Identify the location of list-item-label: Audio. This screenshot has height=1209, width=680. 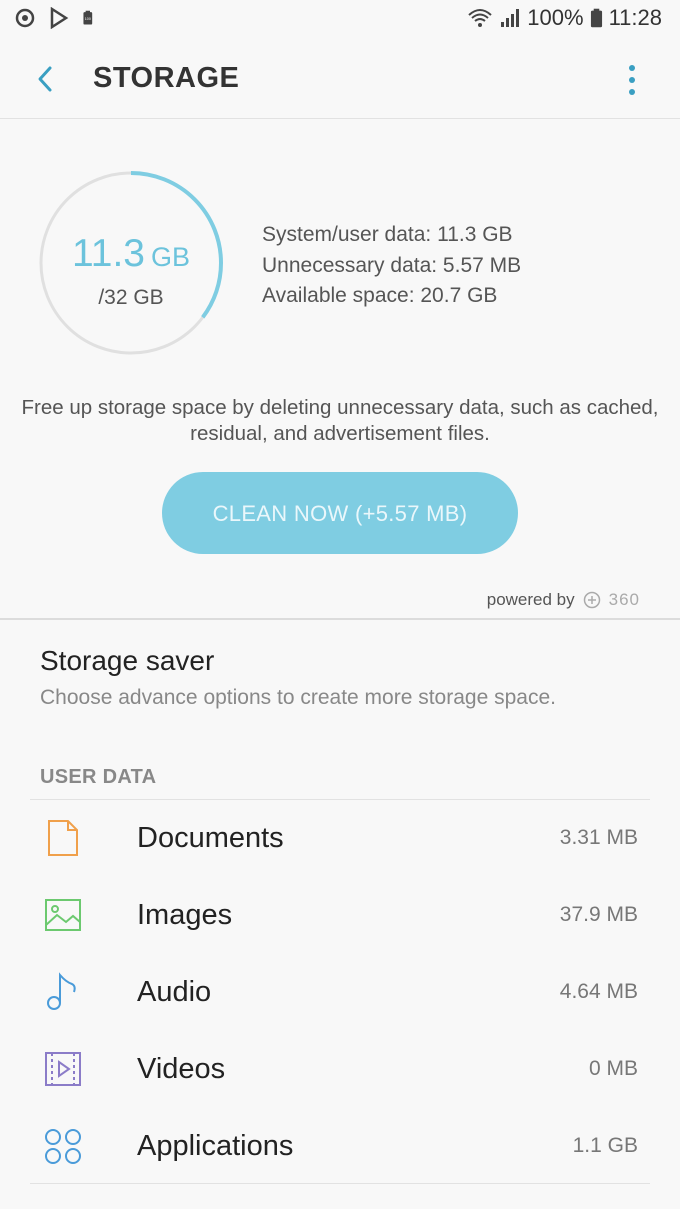
(174, 992).